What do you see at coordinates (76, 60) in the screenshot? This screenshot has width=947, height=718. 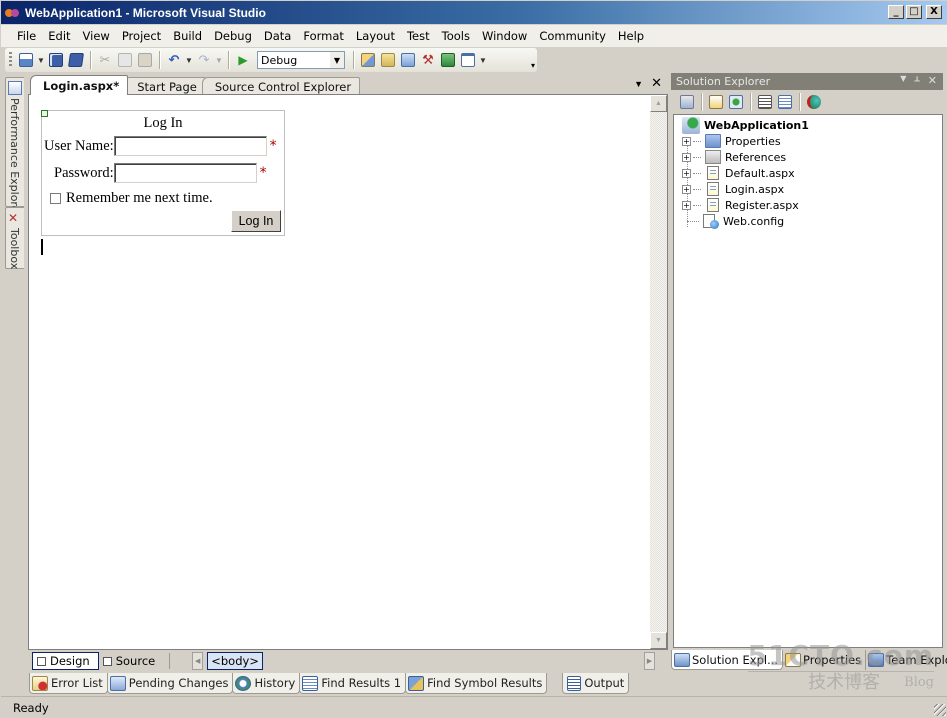 I see `save-all-button` at bounding box center [76, 60].